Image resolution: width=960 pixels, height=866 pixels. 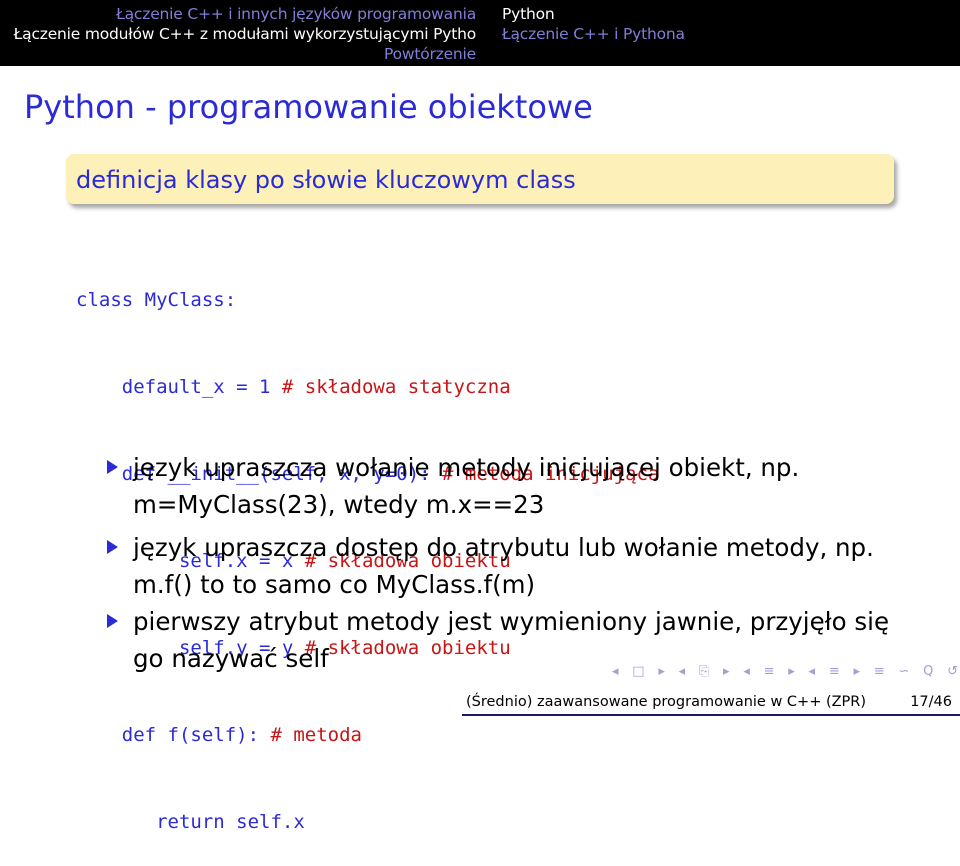 What do you see at coordinates (238, 54) in the screenshot?
I see `headline-section-link: Powtórzenie` at bounding box center [238, 54].